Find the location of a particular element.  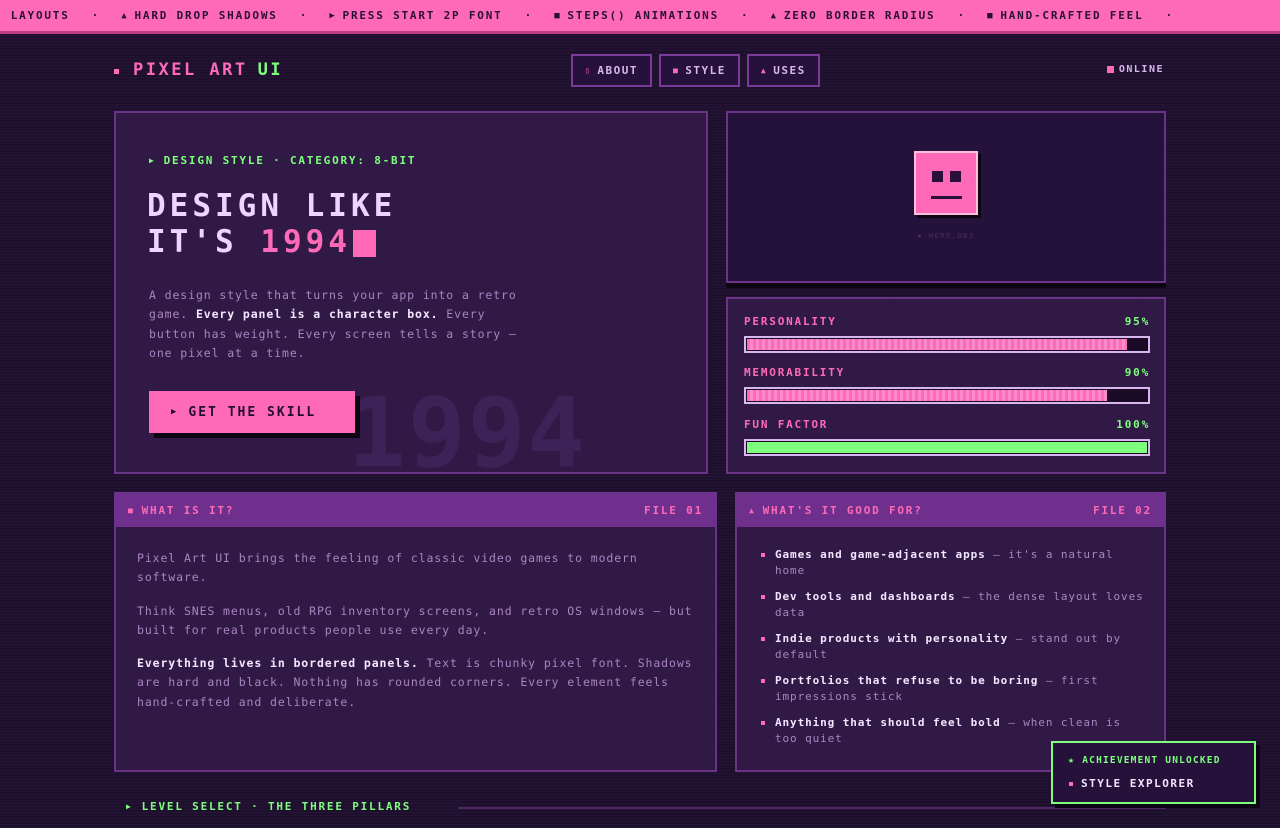

status-indicator: ONLINE is located at coordinates (1135, 69).